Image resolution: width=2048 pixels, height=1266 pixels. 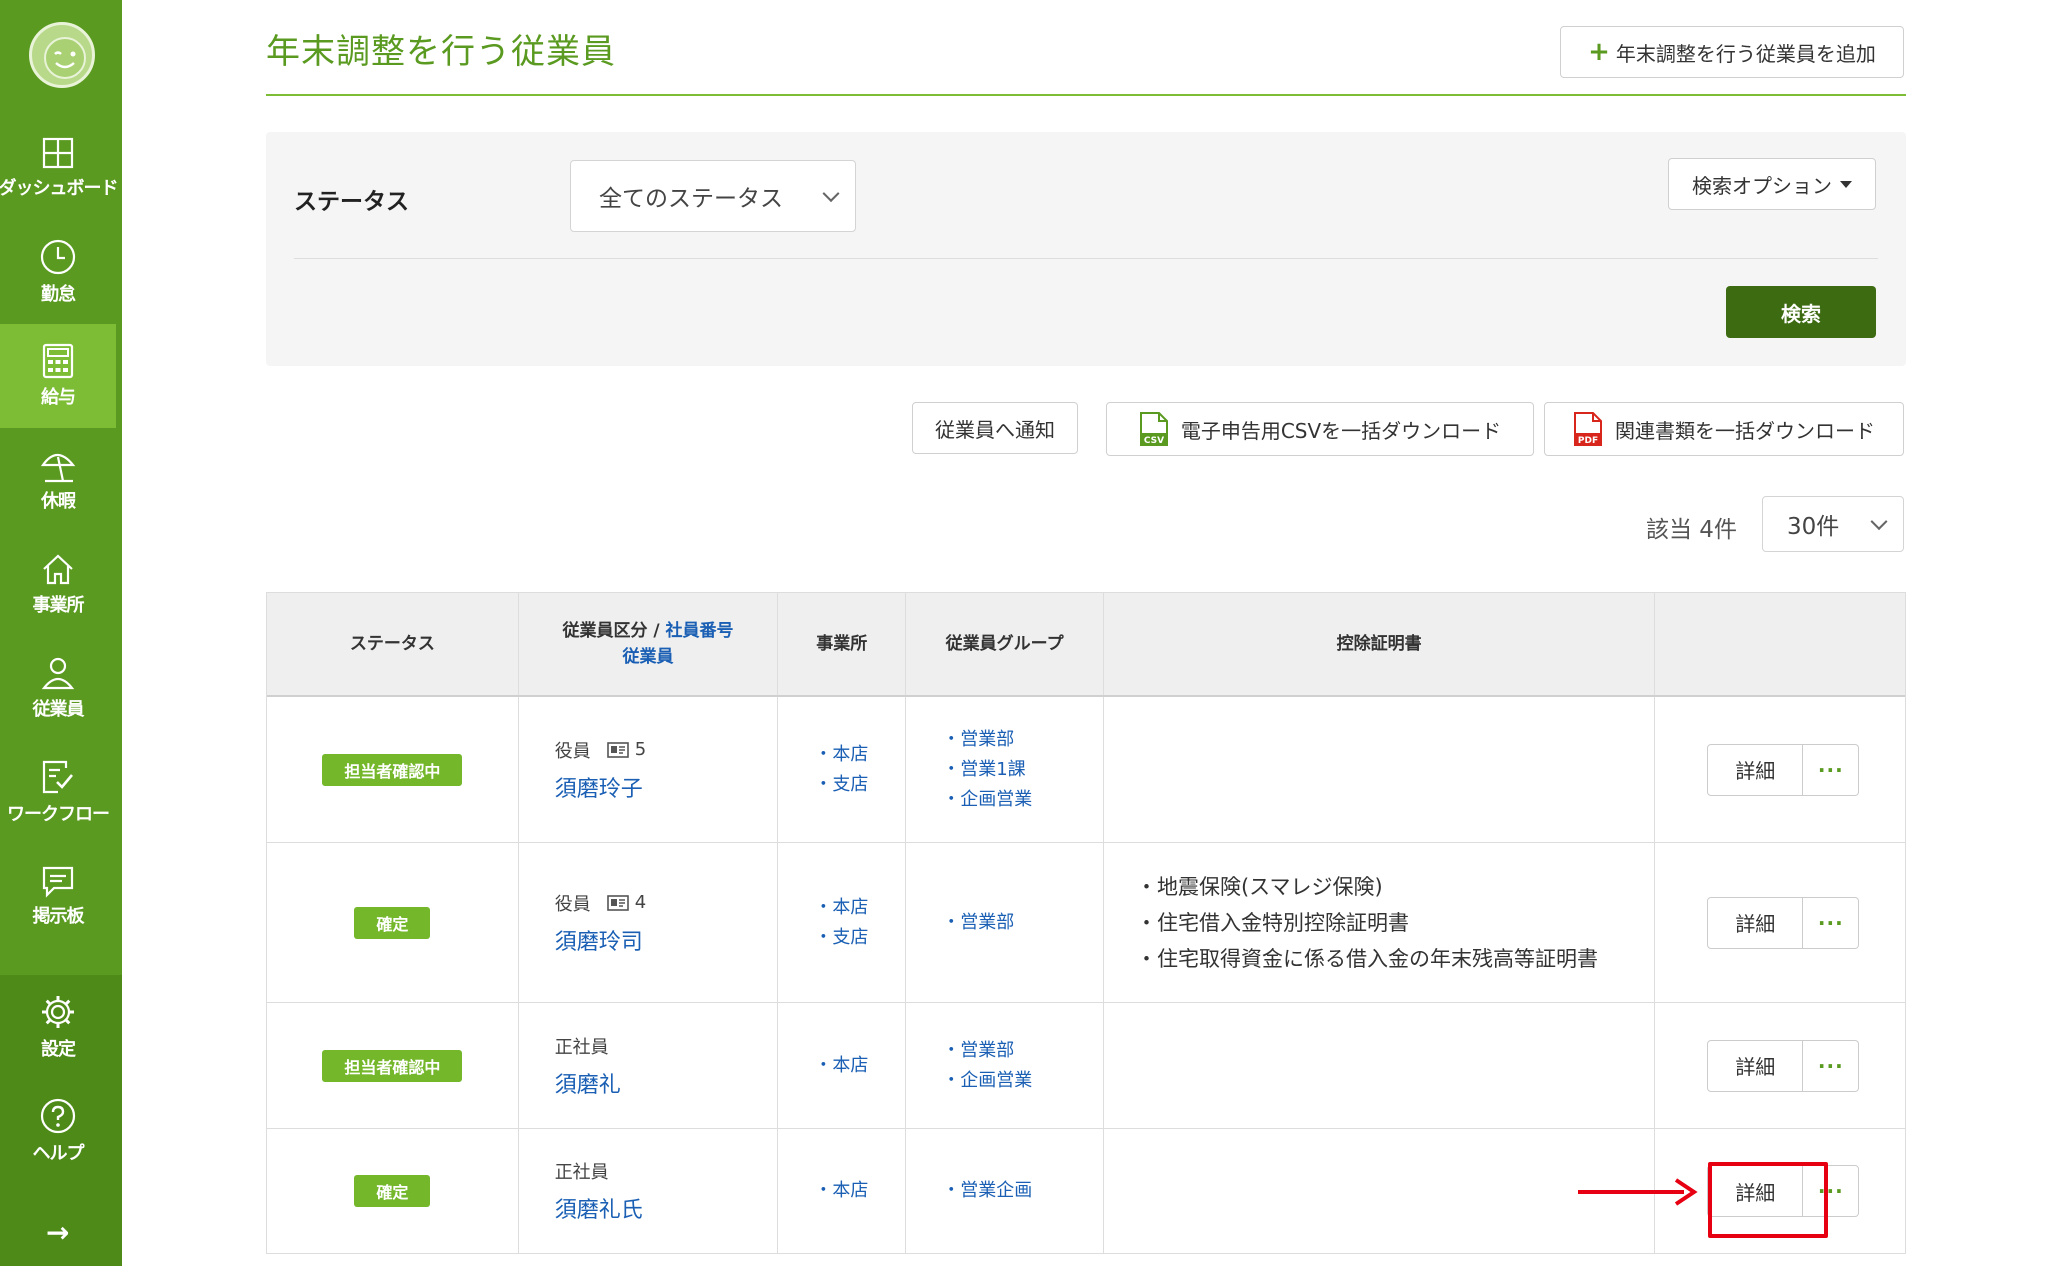 I want to click on home-icon, so click(x=58, y=569).